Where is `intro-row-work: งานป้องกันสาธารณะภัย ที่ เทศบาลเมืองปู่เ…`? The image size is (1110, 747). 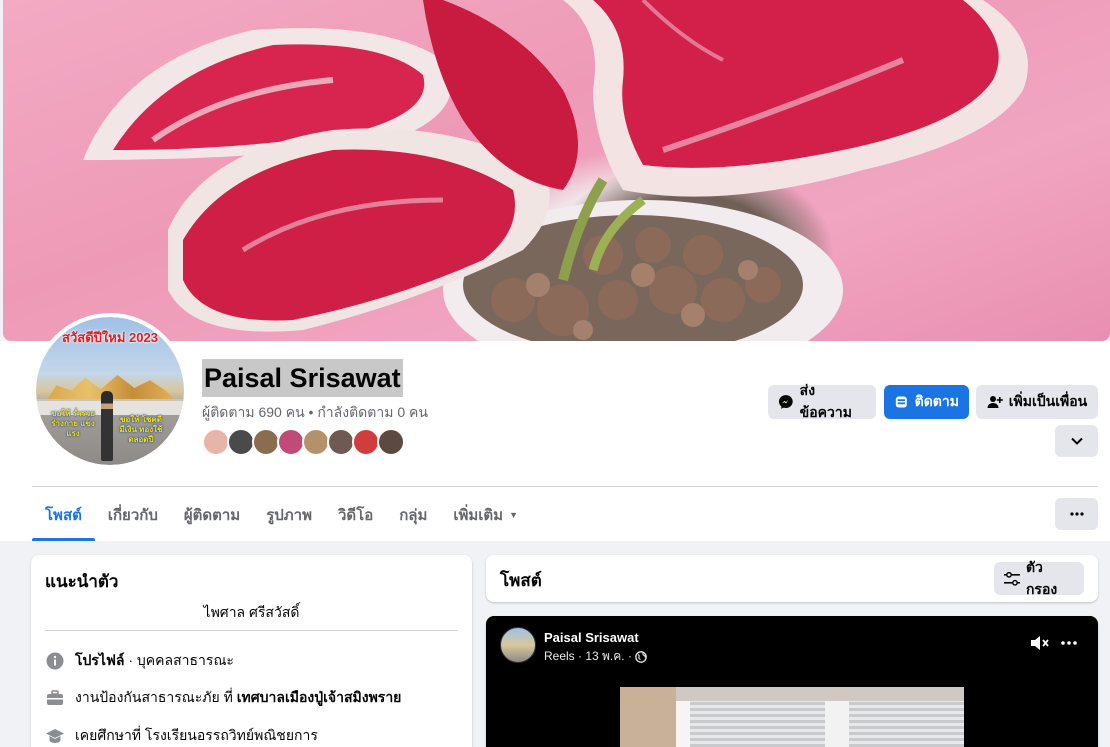
intro-row-work: งานป้องกันสาธารณะภัย ที่ เทศบาลเมืองปู่เ… is located at coordinates (223, 698).